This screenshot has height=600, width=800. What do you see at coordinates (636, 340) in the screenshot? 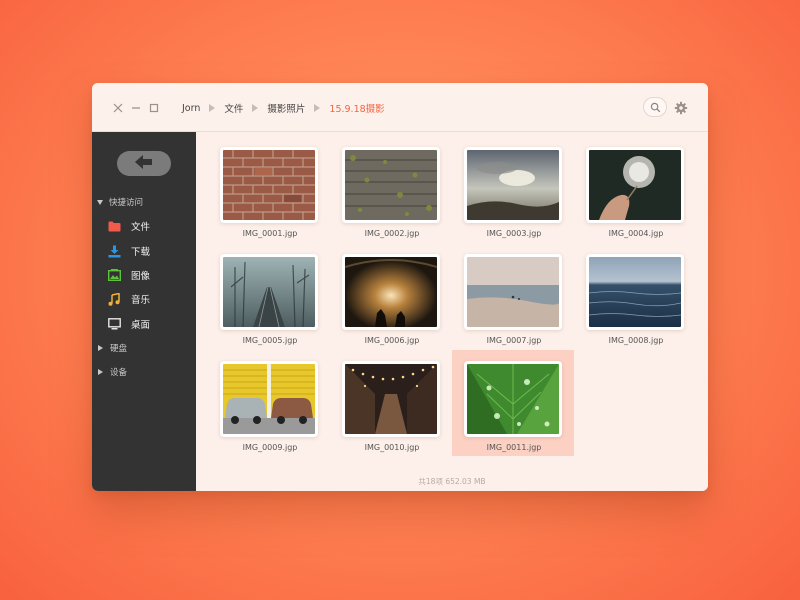
I see `file-name: IMG_0008.jgp` at bounding box center [636, 340].